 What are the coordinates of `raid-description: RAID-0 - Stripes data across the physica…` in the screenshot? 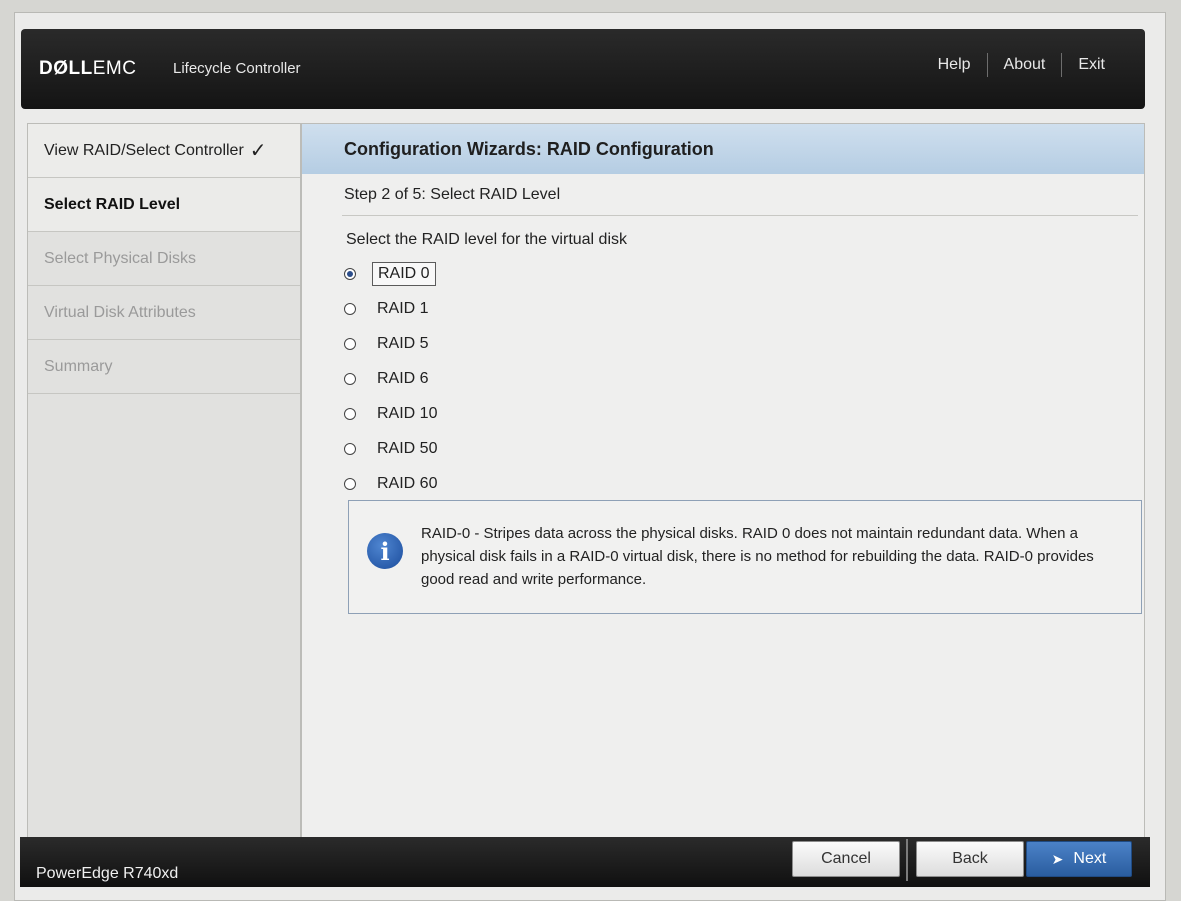 It's located at (757, 556).